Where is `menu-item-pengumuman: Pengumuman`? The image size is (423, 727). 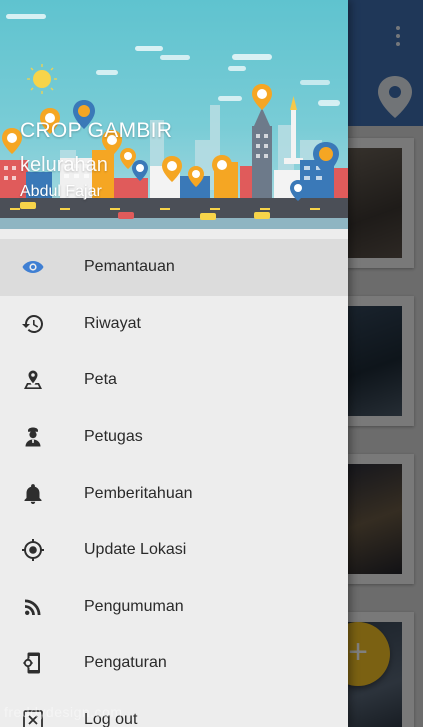
menu-item-pengumuman: Pengumuman is located at coordinates (174, 607).